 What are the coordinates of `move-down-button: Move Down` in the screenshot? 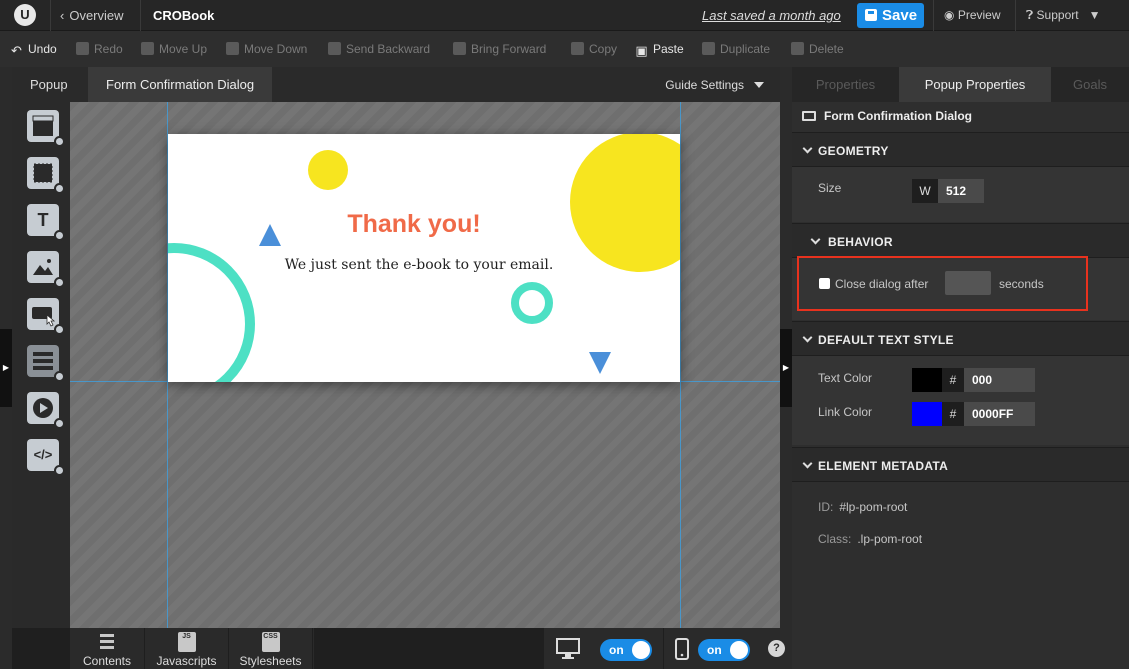 It's located at (266, 49).